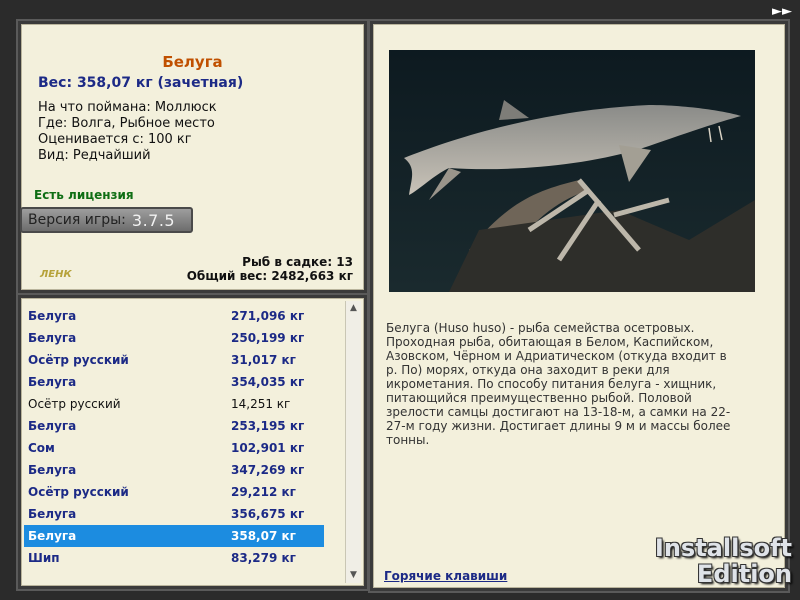 The height and width of the screenshot is (600, 800). Describe the element at coordinates (174, 558) in the screenshot. I see `catch-list-item: Шип 83,279 кг` at that location.